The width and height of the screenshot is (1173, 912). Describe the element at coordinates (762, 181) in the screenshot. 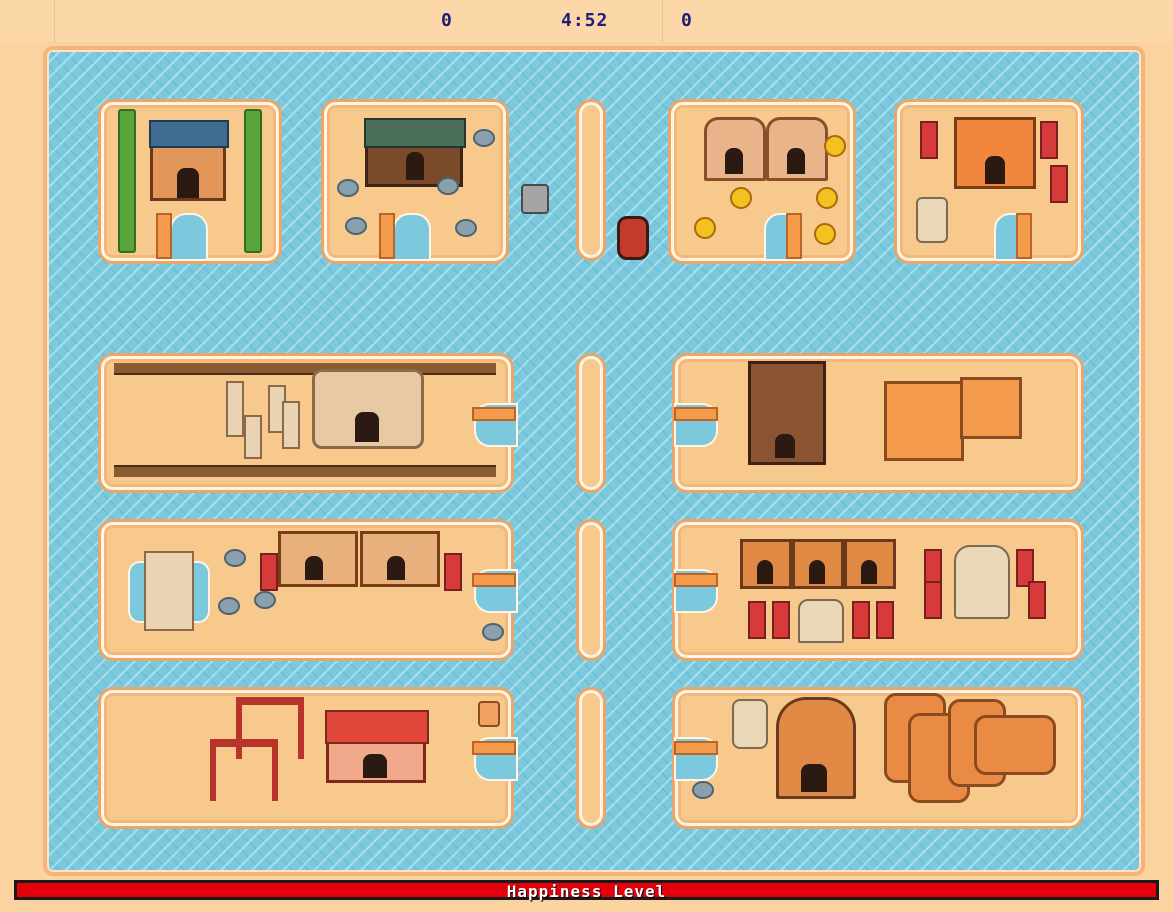

I see `island-flower-houses` at that location.